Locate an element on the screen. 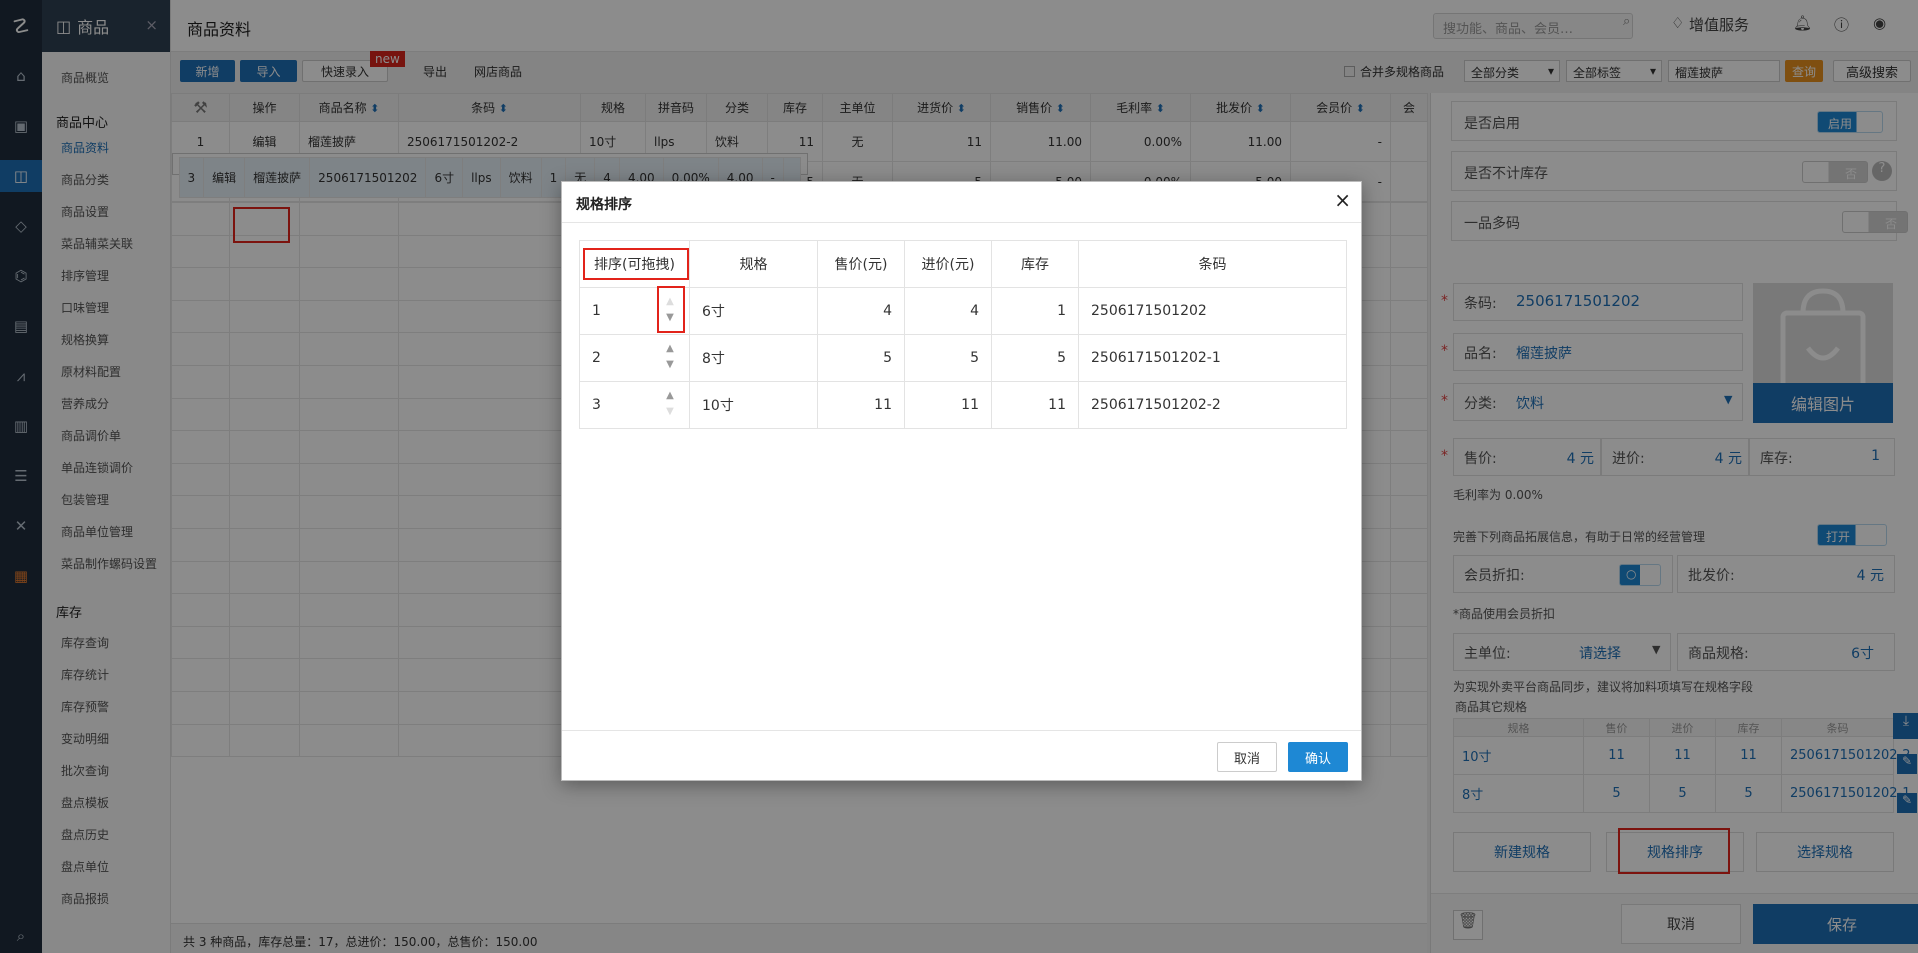 Image resolution: width=1918 pixels, height=953 pixels. dialog-row: 2 ▲ ▼ 8寸 5 5 5 2506171501202-1 is located at coordinates (963, 358).